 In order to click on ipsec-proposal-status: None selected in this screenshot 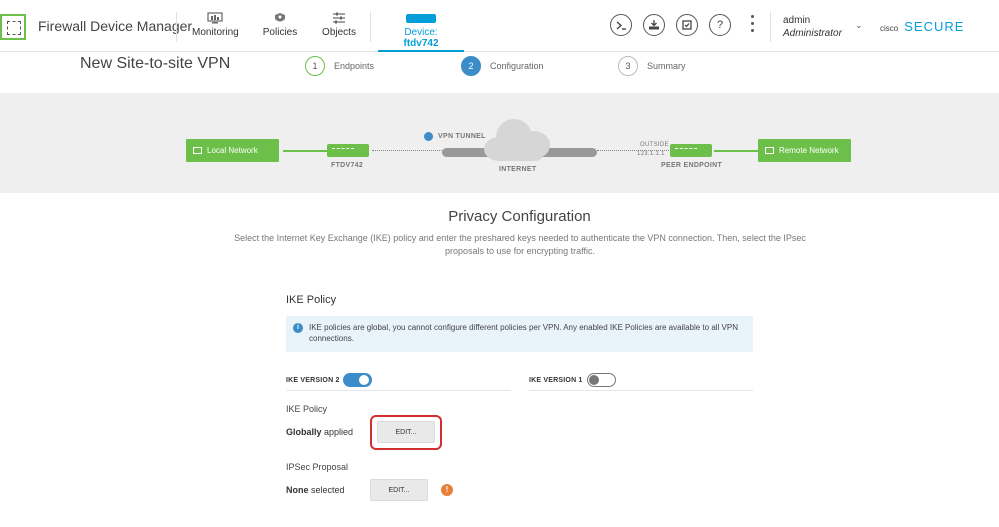, I will do `click(315, 490)`.